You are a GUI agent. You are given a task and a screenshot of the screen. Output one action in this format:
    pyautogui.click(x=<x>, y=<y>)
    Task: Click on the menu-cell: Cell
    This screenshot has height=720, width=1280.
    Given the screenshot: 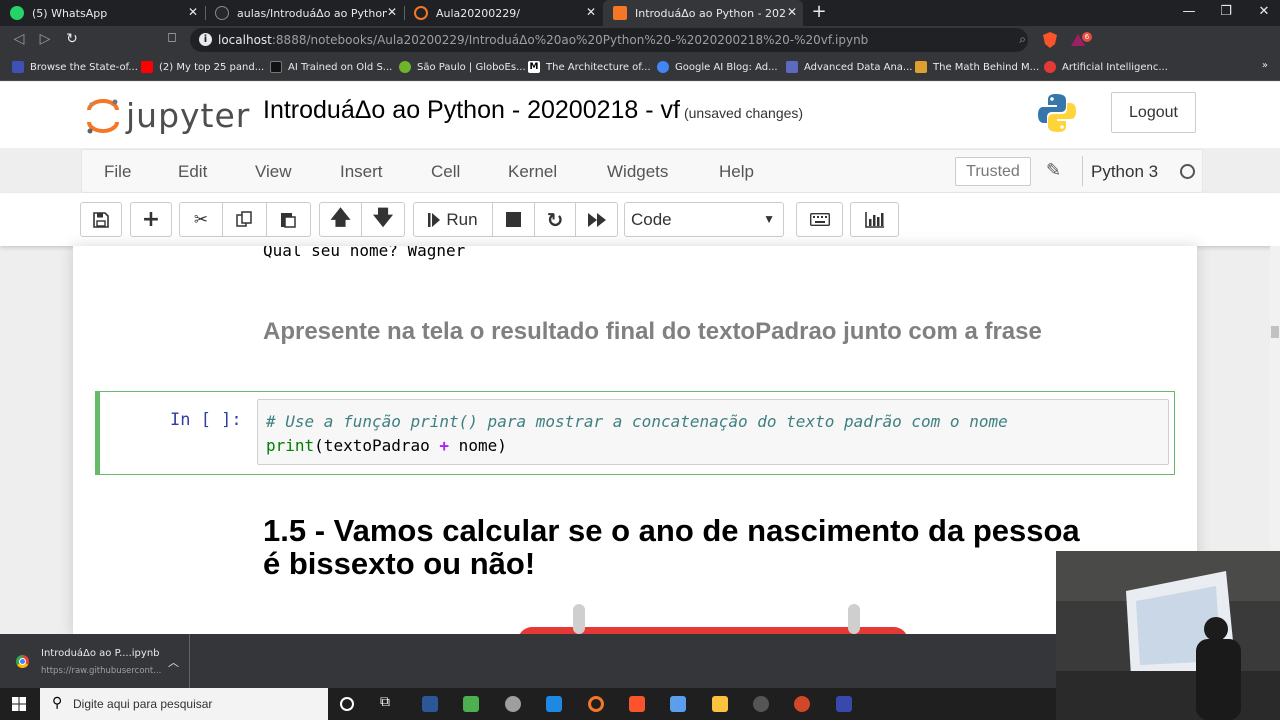 What is the action you would take?
    pyautogui.click(x=445, y=172)
    